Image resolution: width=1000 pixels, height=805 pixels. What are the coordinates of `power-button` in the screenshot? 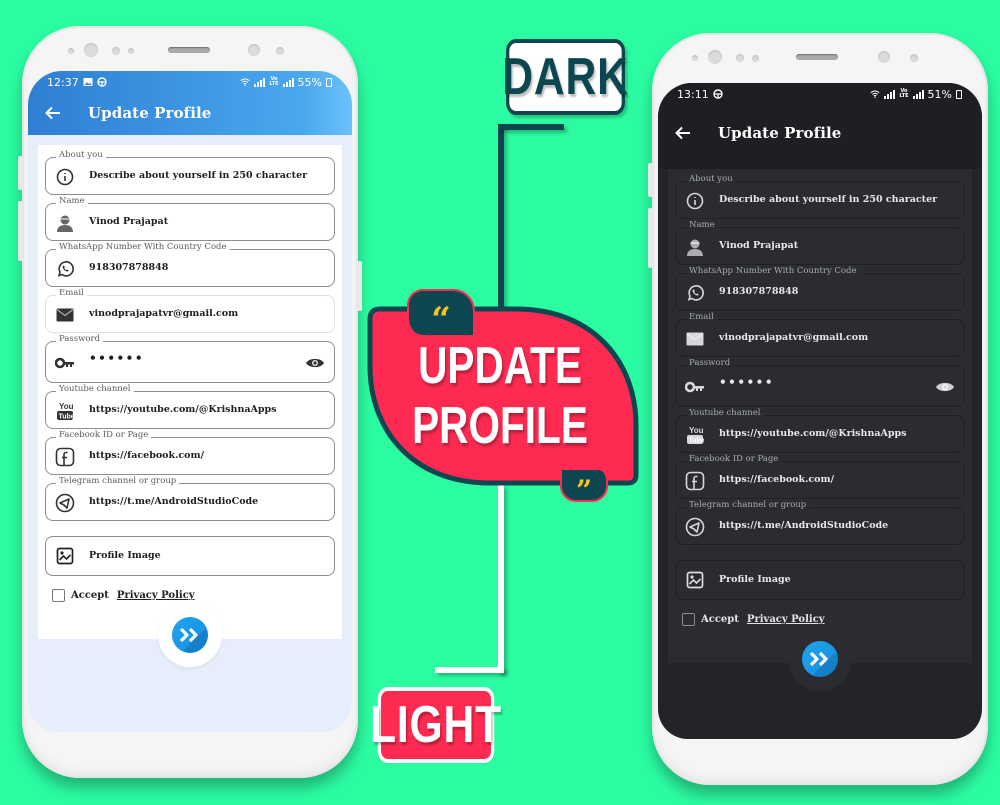 It's located at (359, 286).